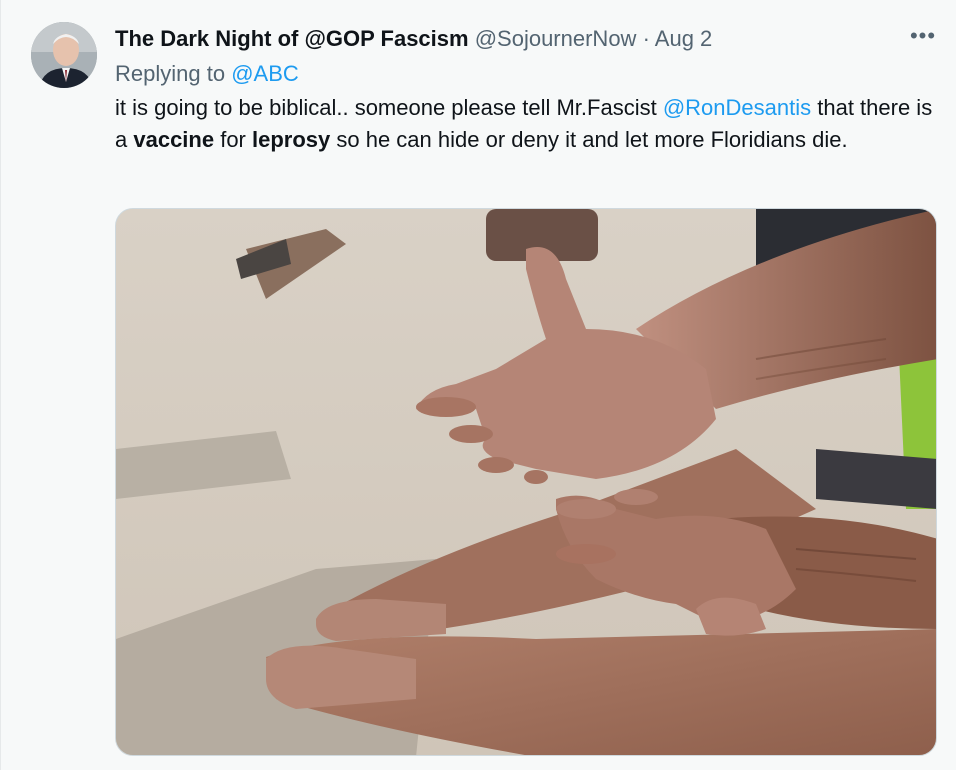 This screenshot has width=956, height=770. I want to click on bold-word-leprosy: leprosy, so click(291, 139).